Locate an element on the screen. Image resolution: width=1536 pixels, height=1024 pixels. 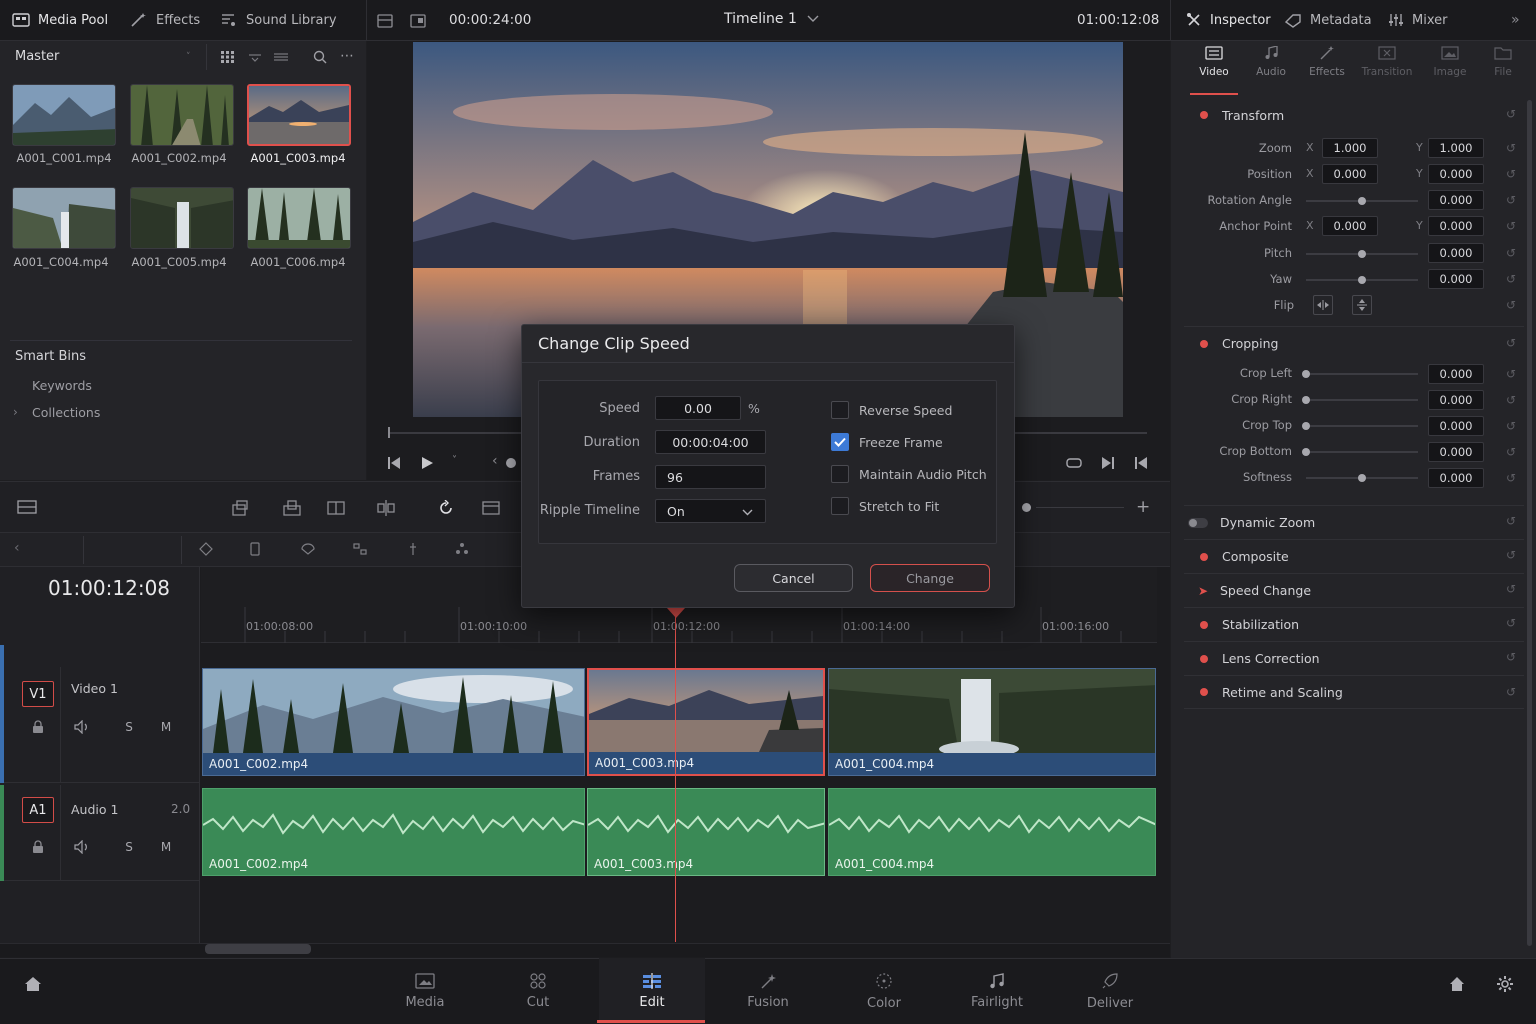
home-icon is located at coordinates (33, 984).